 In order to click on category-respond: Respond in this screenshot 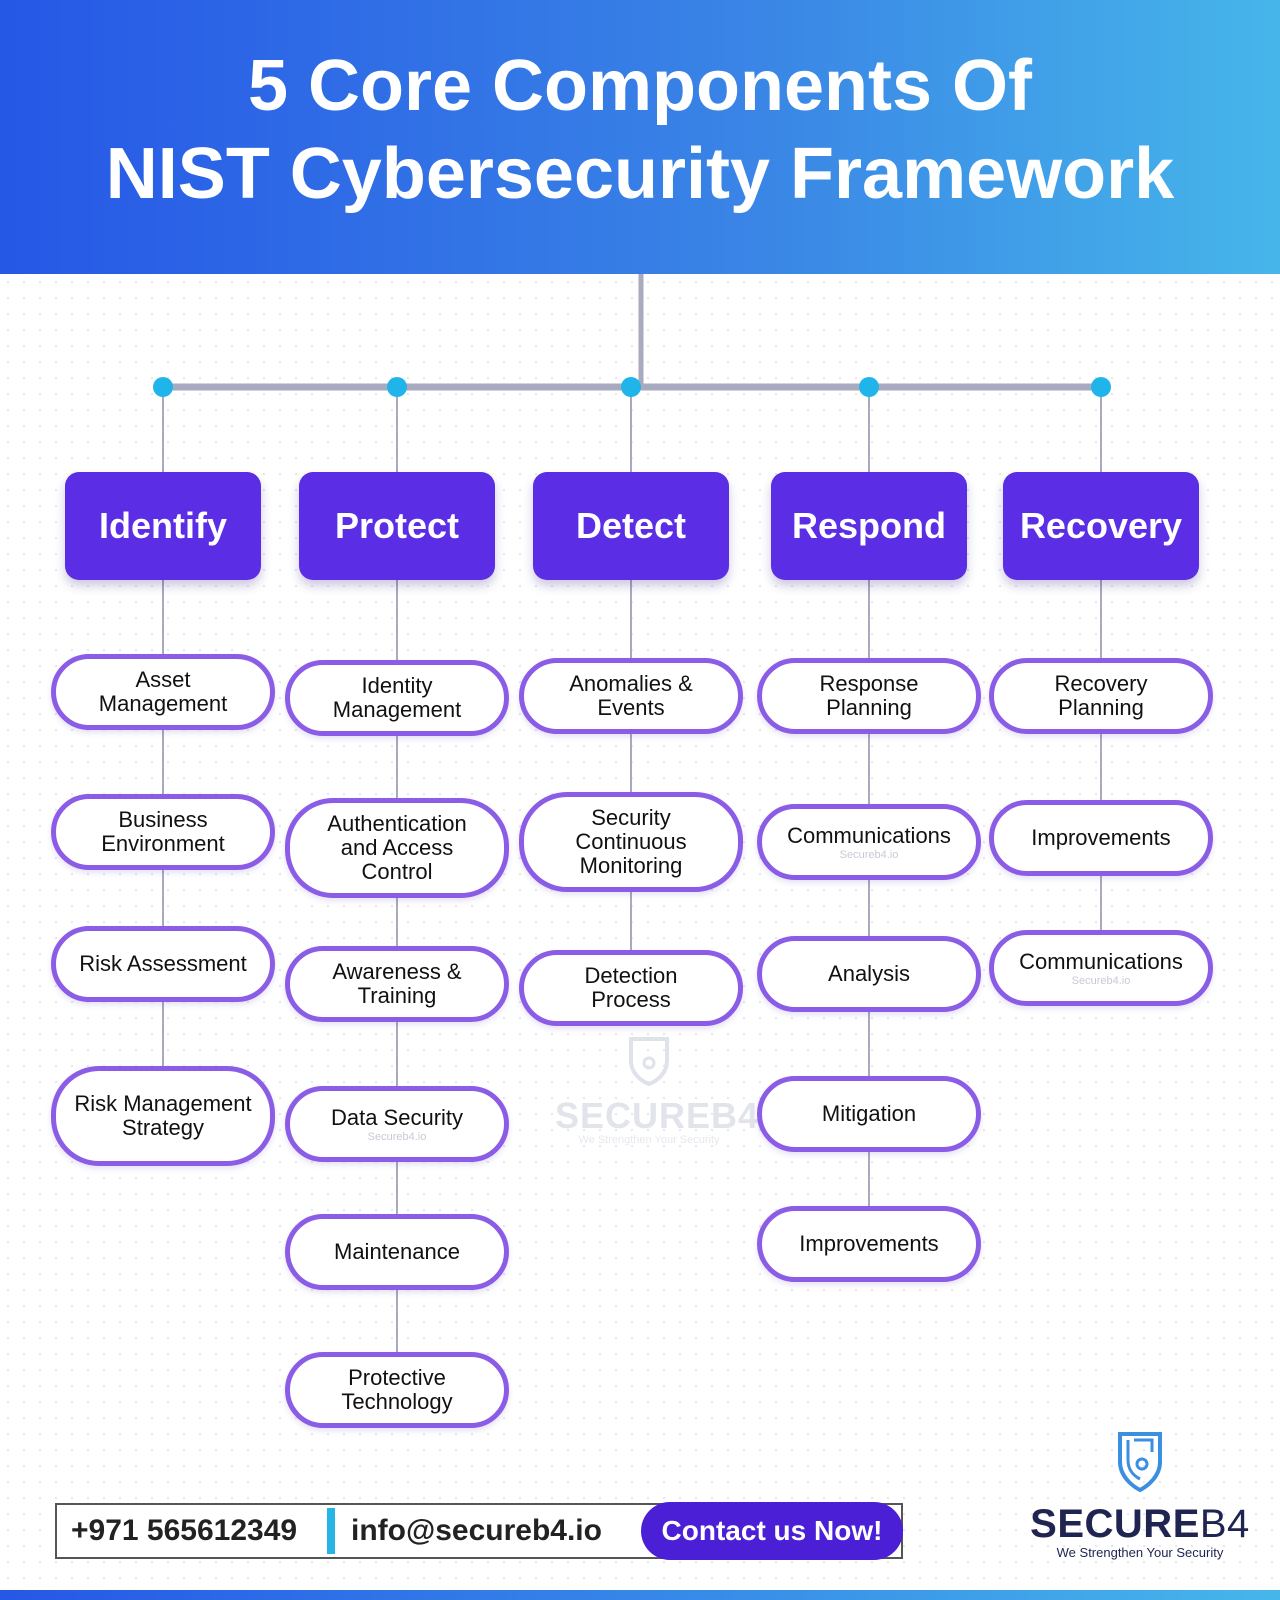, I will do `click(869, 526)`.